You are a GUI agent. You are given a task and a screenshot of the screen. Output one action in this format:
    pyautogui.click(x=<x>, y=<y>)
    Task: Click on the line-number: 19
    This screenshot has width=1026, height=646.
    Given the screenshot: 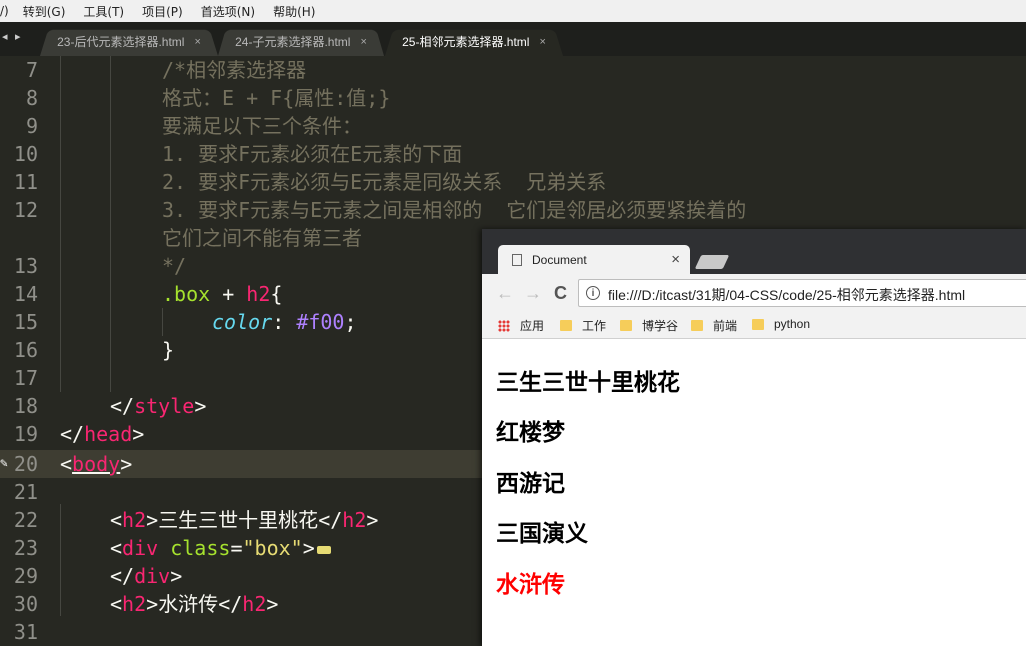 What is the action you would take?
    pyautogui.click(x=25, y=434)
    